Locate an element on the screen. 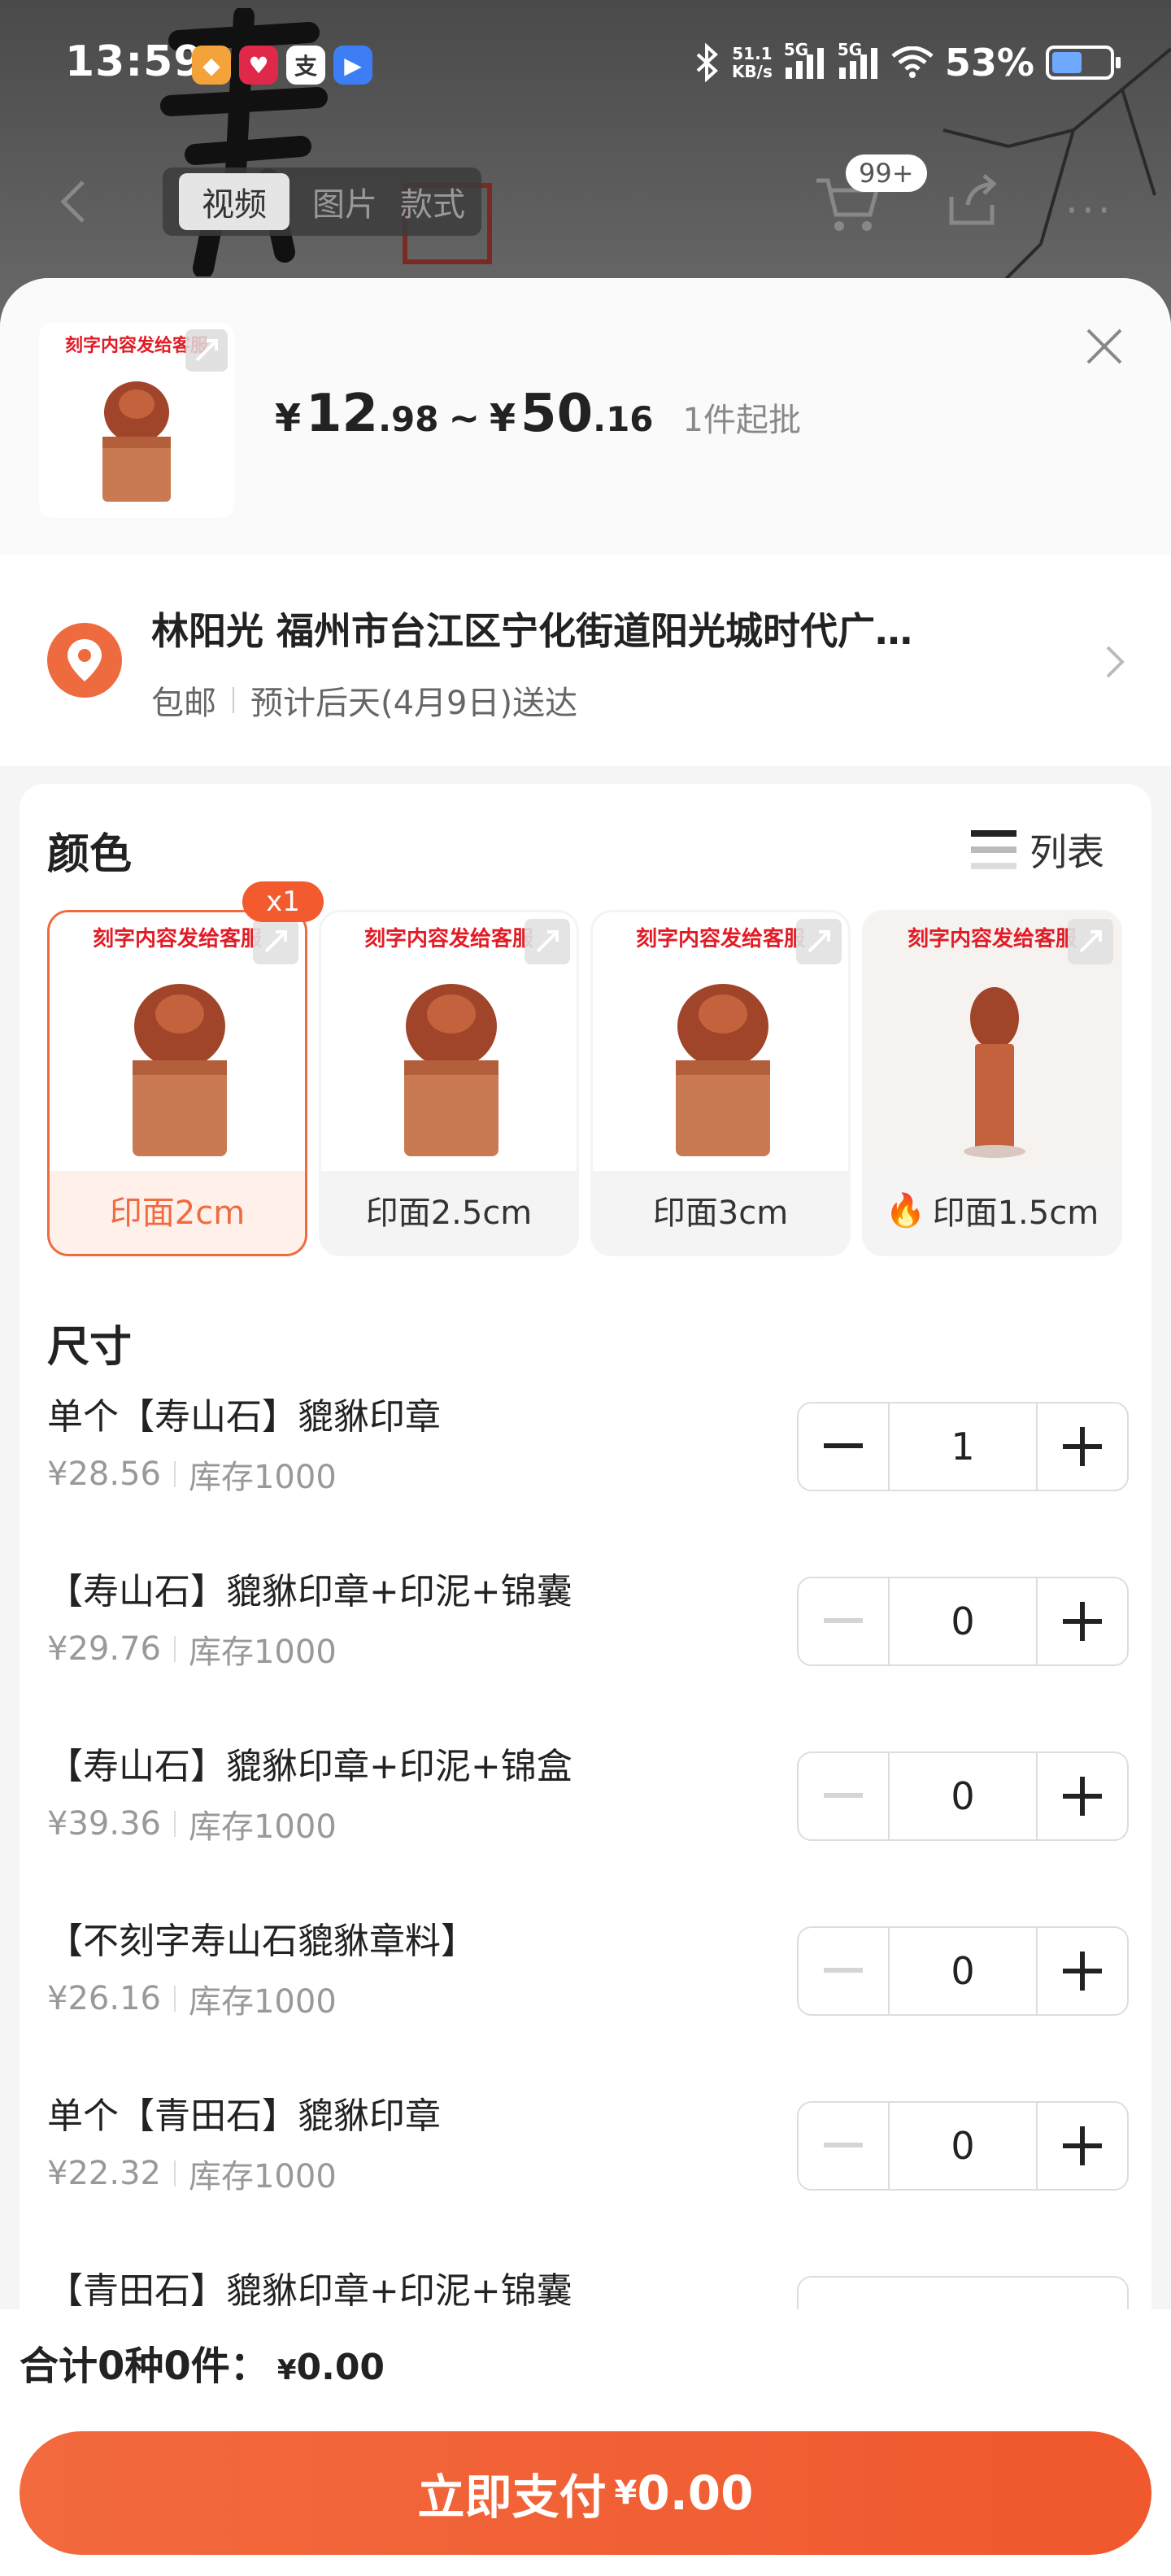  address-shipping: 包邮 预计后天(4月9日)送达 is located at coordinates (364, 701).